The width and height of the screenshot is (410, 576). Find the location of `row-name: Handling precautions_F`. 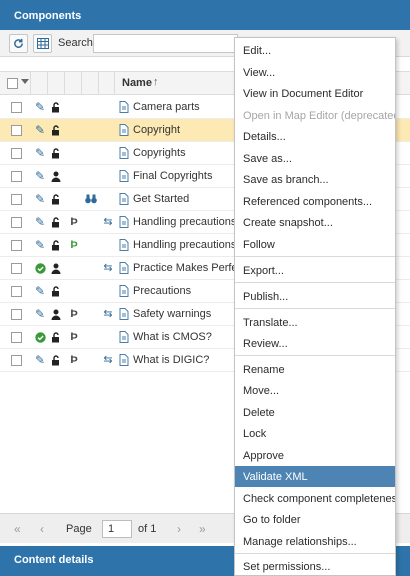

row-name: Handling precautions_F is located at coordinates (191, 245).